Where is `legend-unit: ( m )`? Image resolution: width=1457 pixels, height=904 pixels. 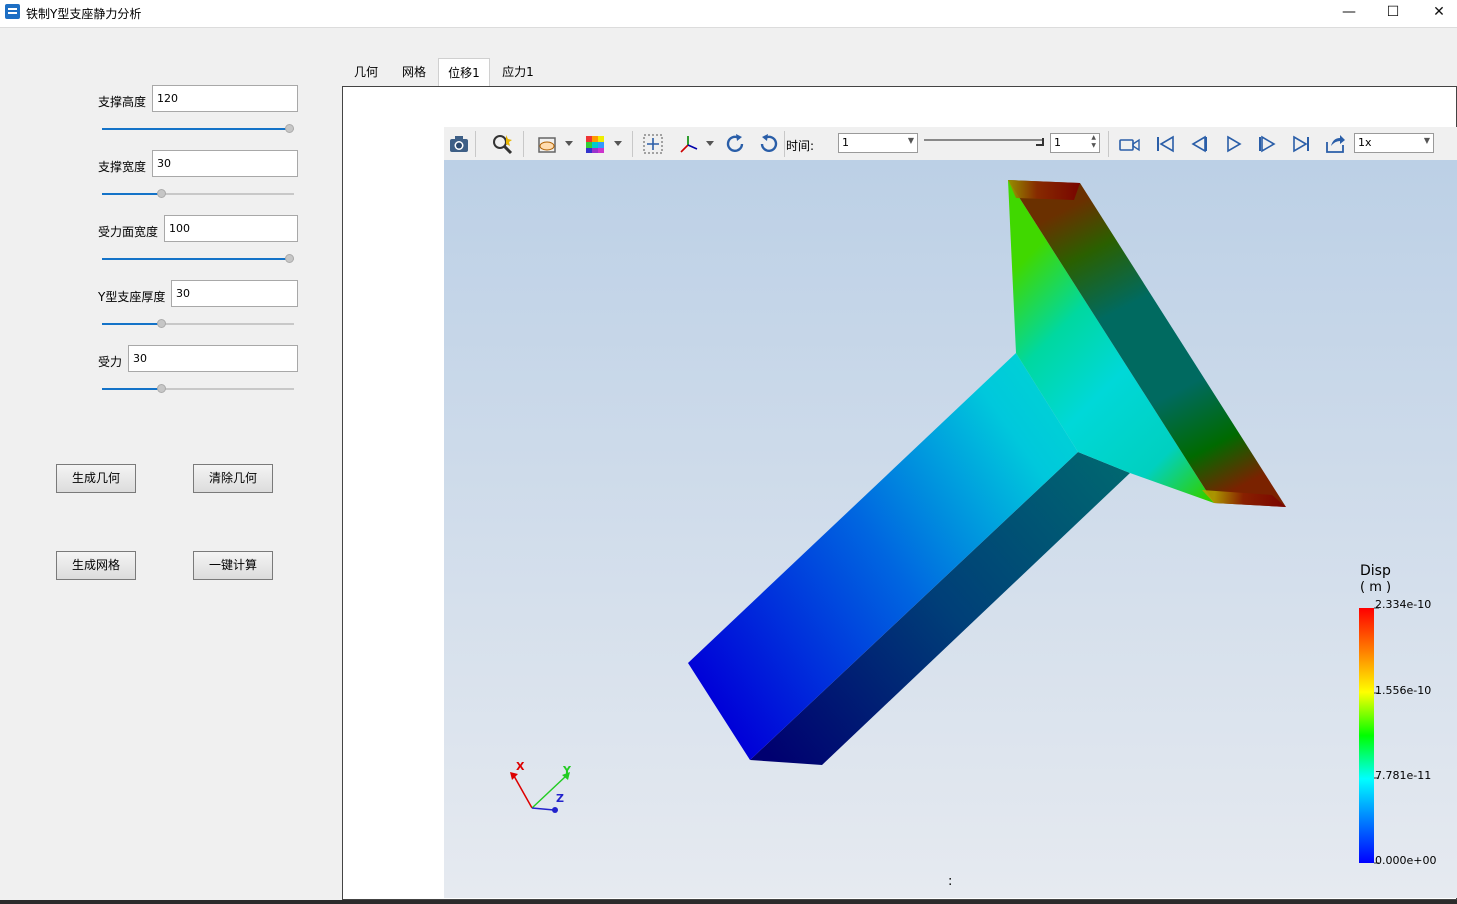 legend-unit: ( m ) is located at coordinates (1376, 587).